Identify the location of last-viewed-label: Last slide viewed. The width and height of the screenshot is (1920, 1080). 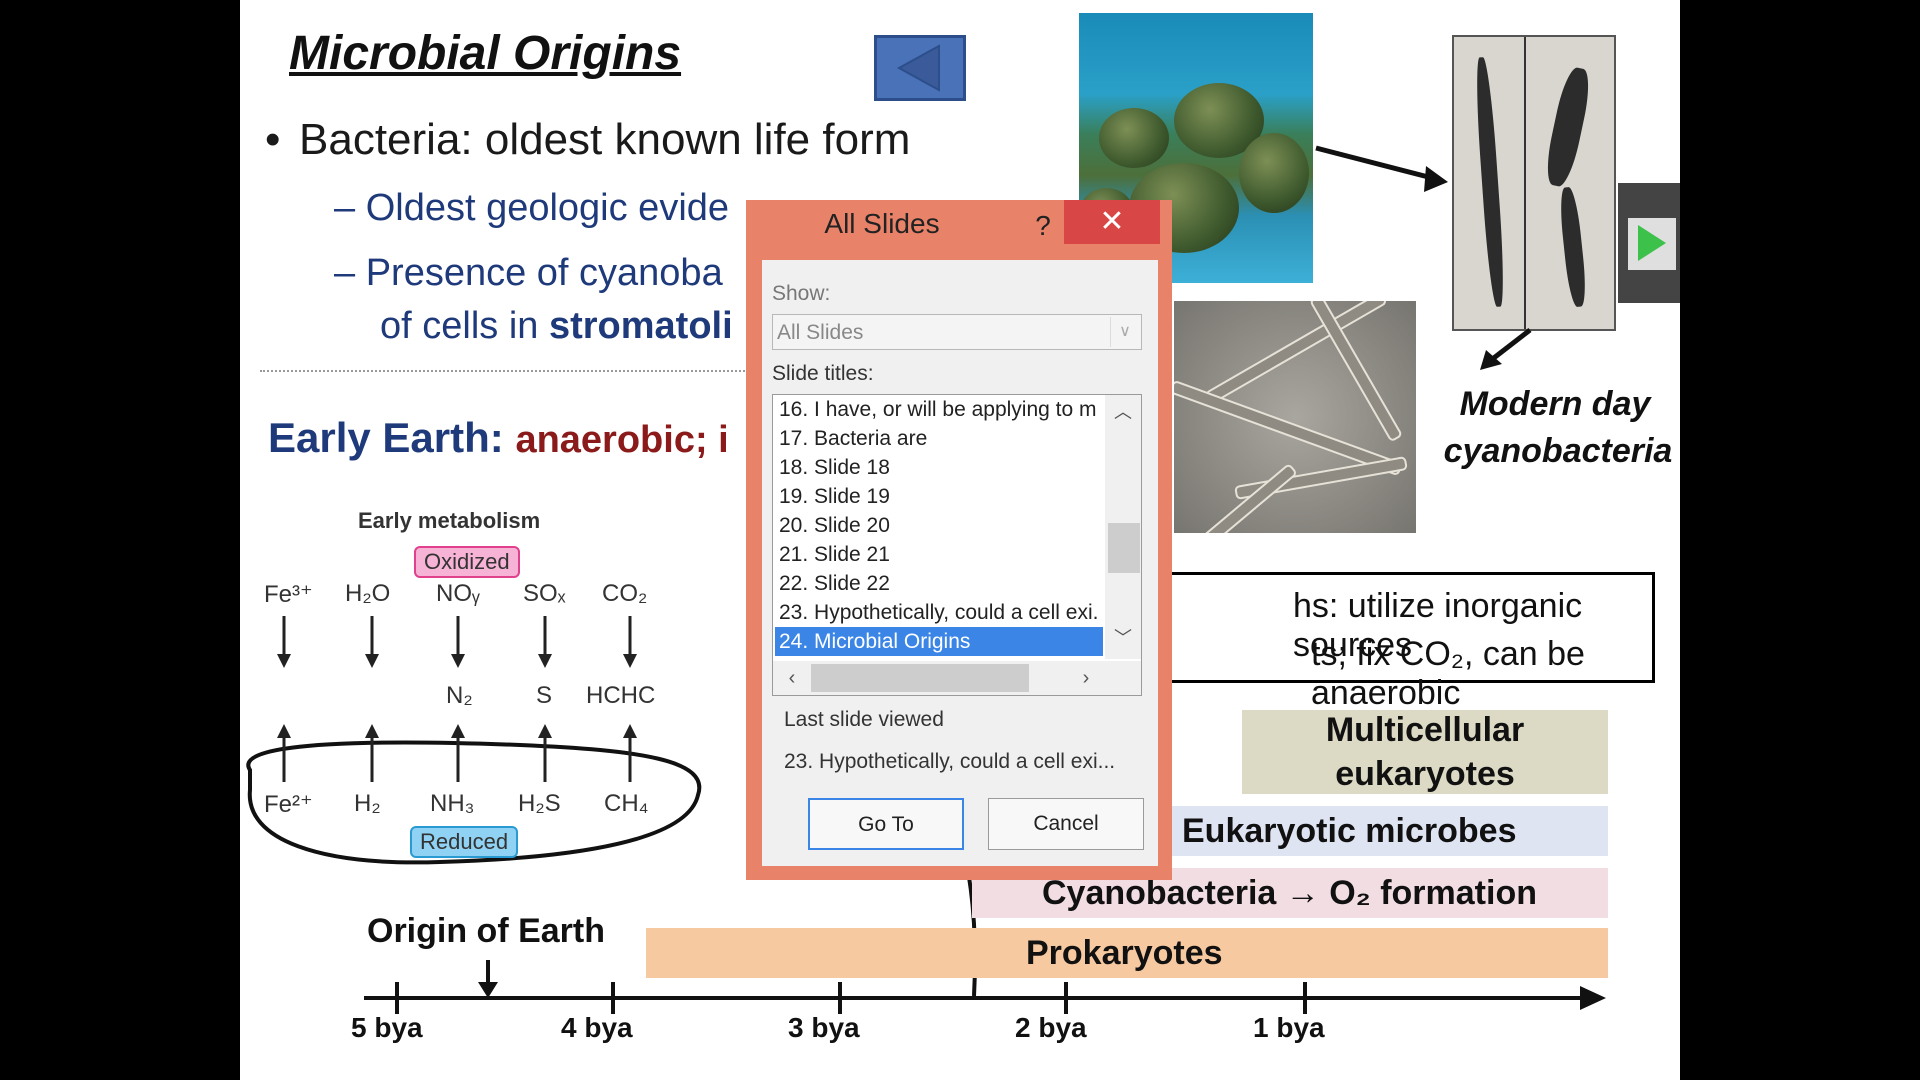
(864, 719).